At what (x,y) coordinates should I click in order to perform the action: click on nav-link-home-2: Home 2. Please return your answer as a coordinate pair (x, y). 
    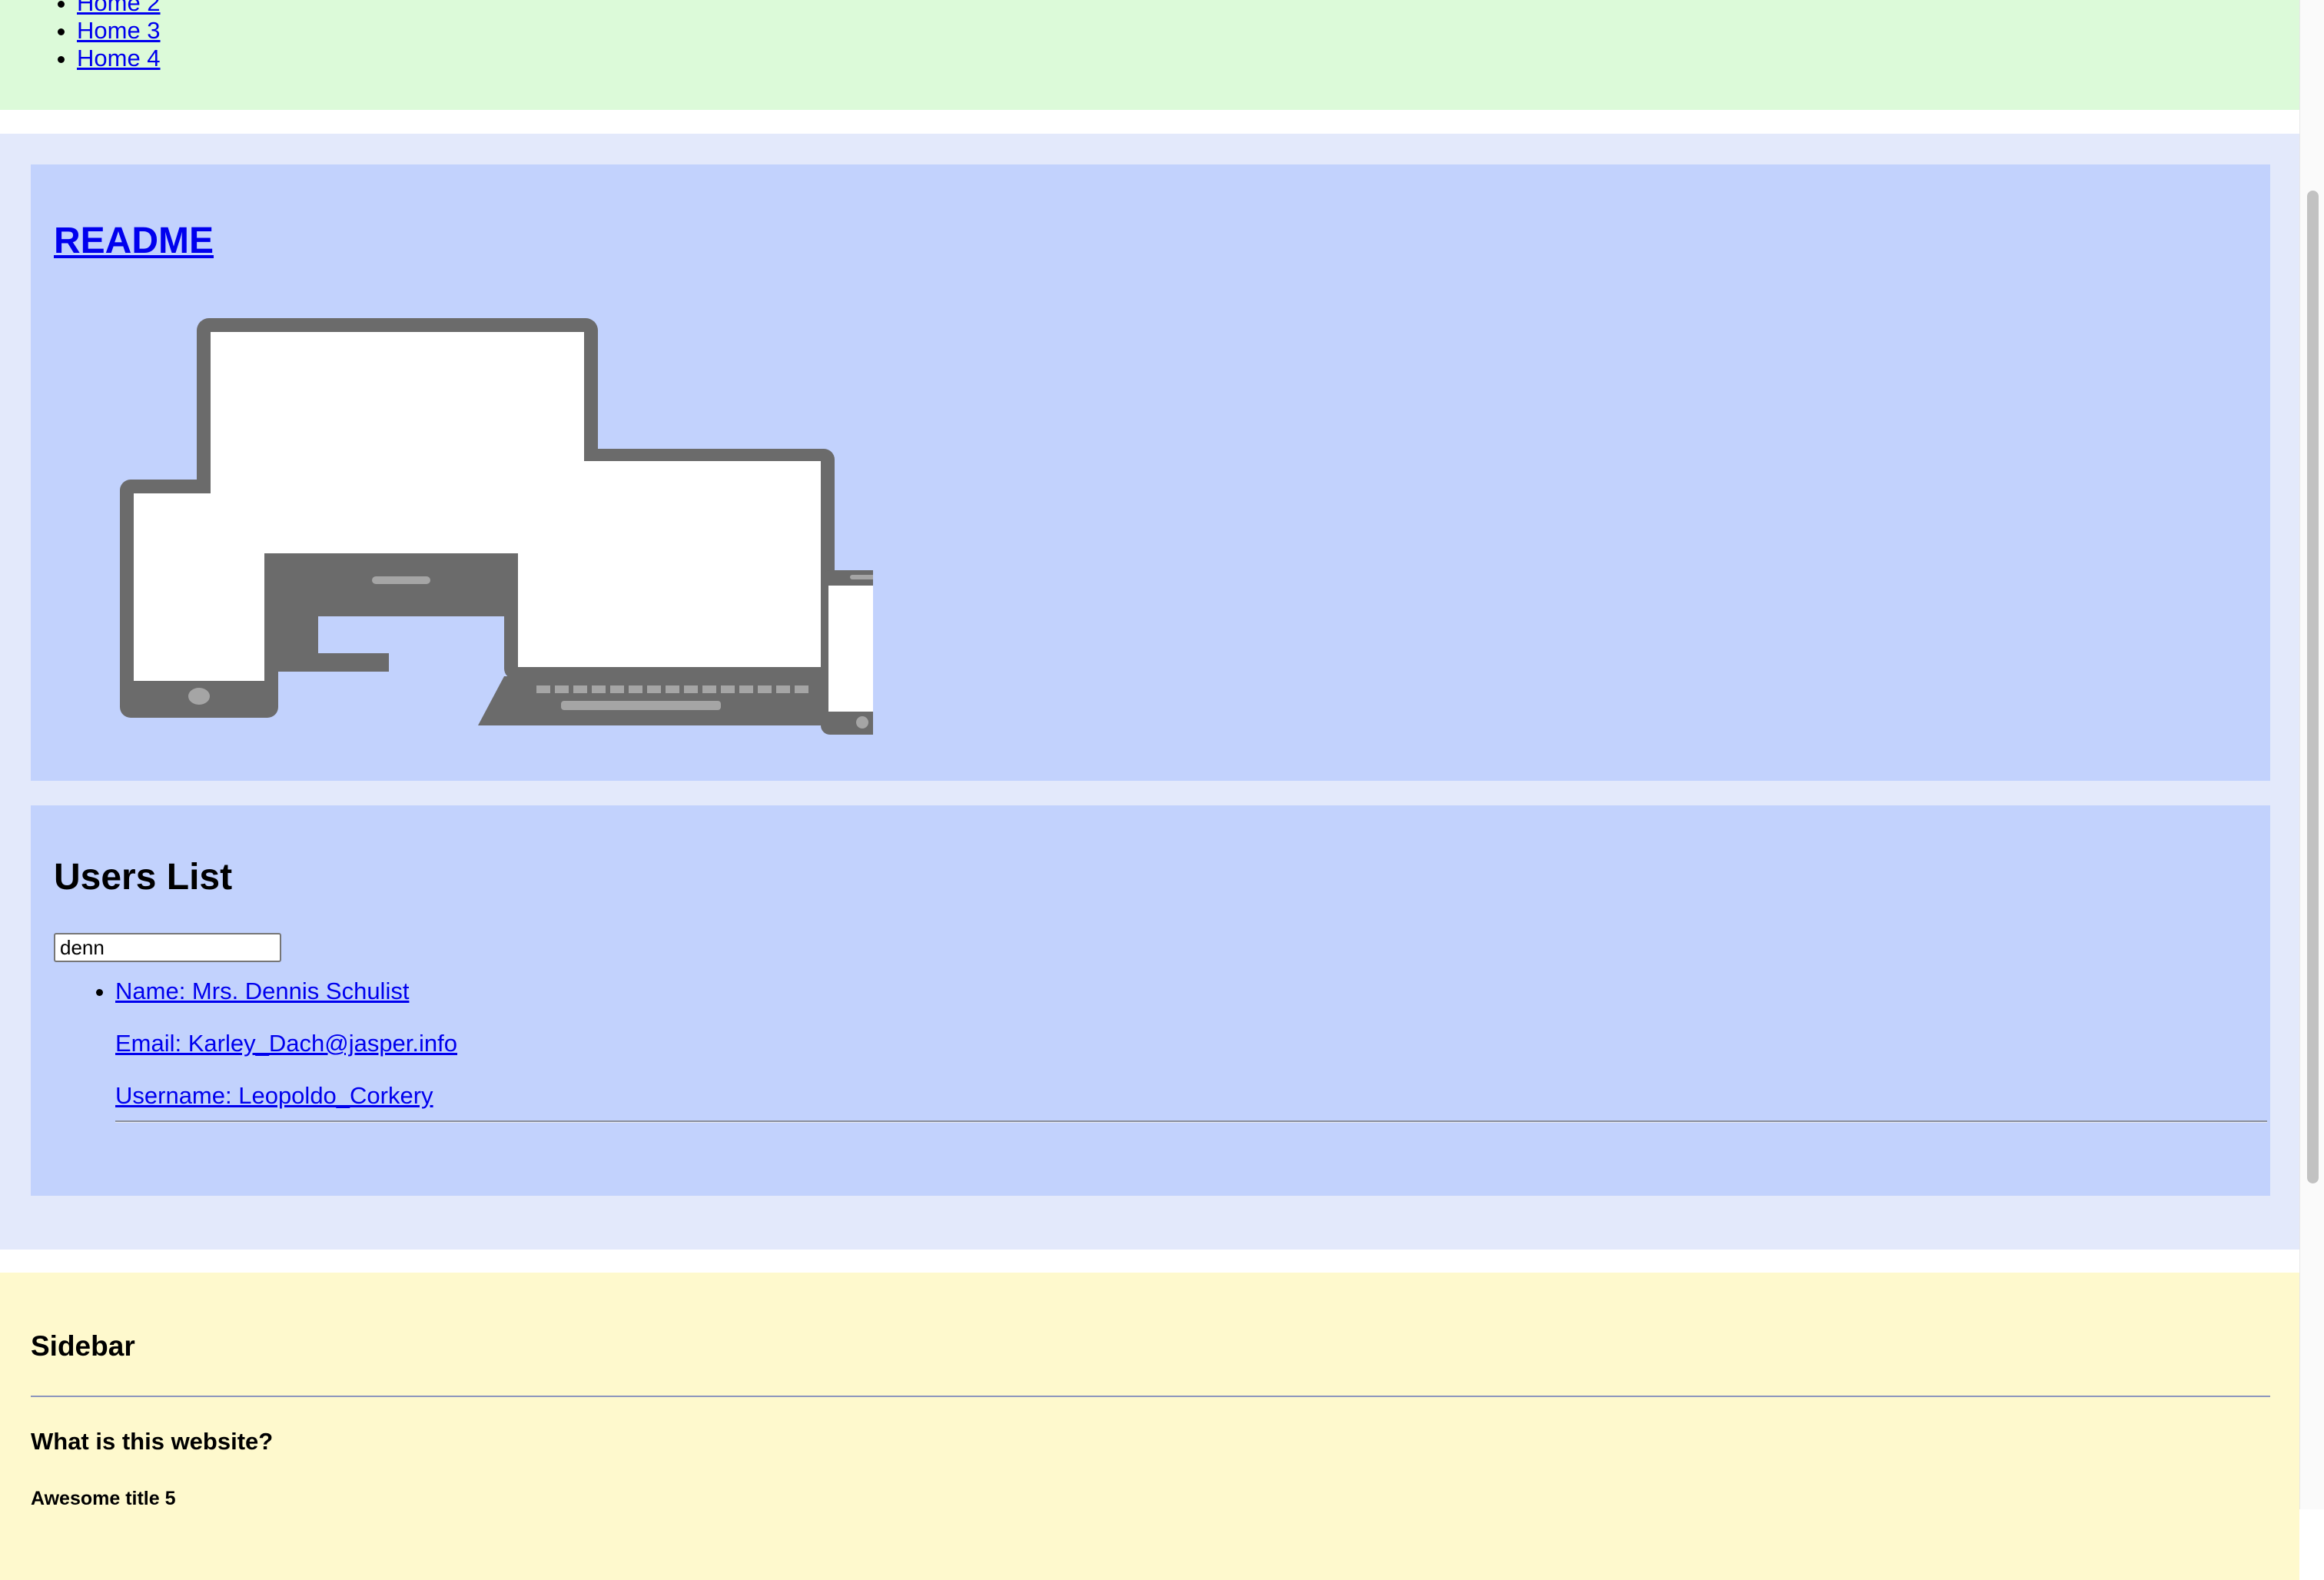
    Looking at the image, I should click on (119, 8).